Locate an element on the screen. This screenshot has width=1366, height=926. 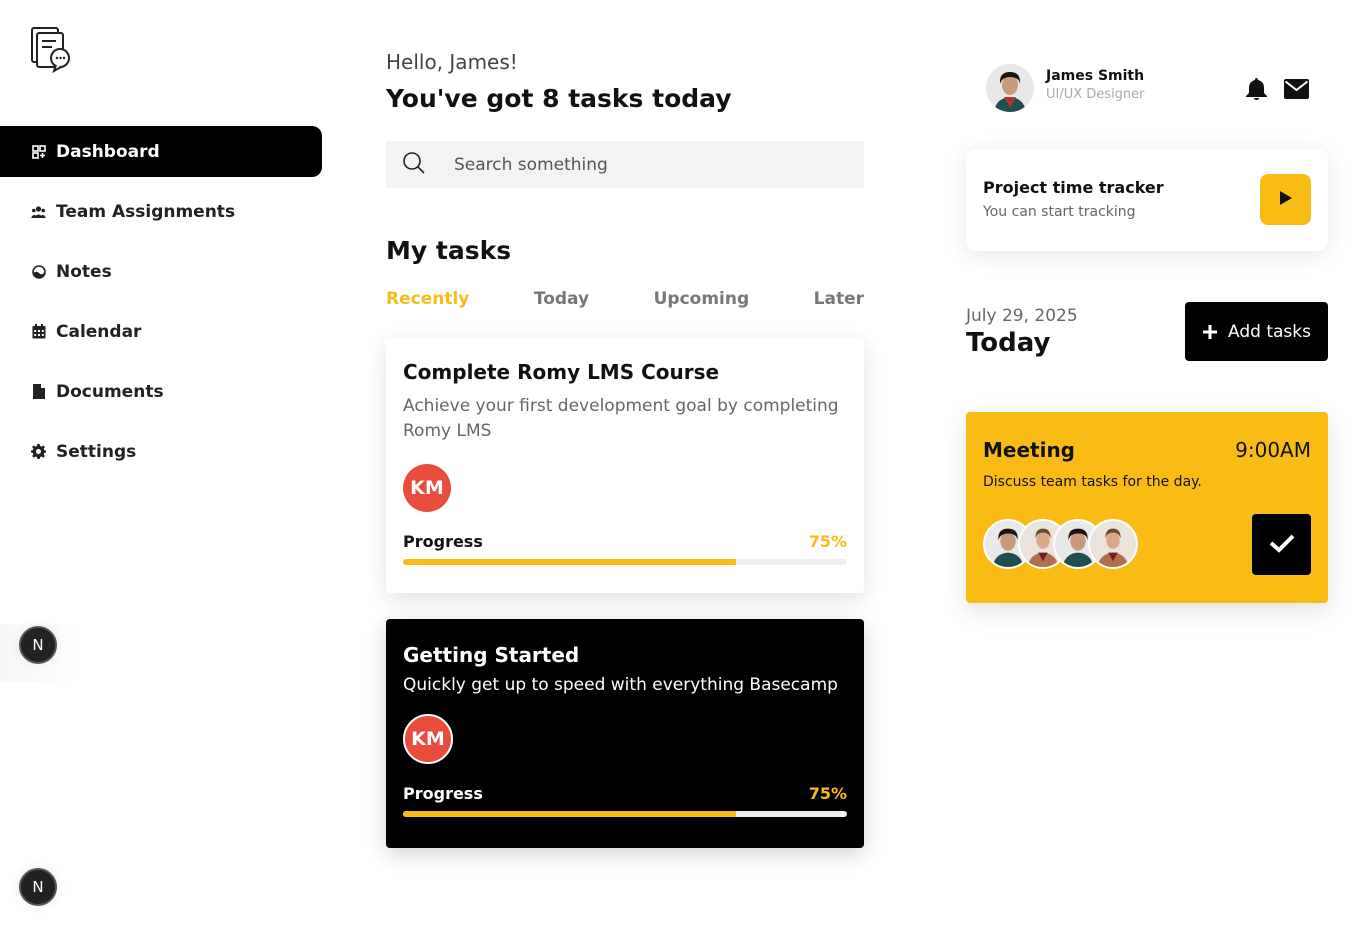
notes-icon is located at coordinates (38, 271).